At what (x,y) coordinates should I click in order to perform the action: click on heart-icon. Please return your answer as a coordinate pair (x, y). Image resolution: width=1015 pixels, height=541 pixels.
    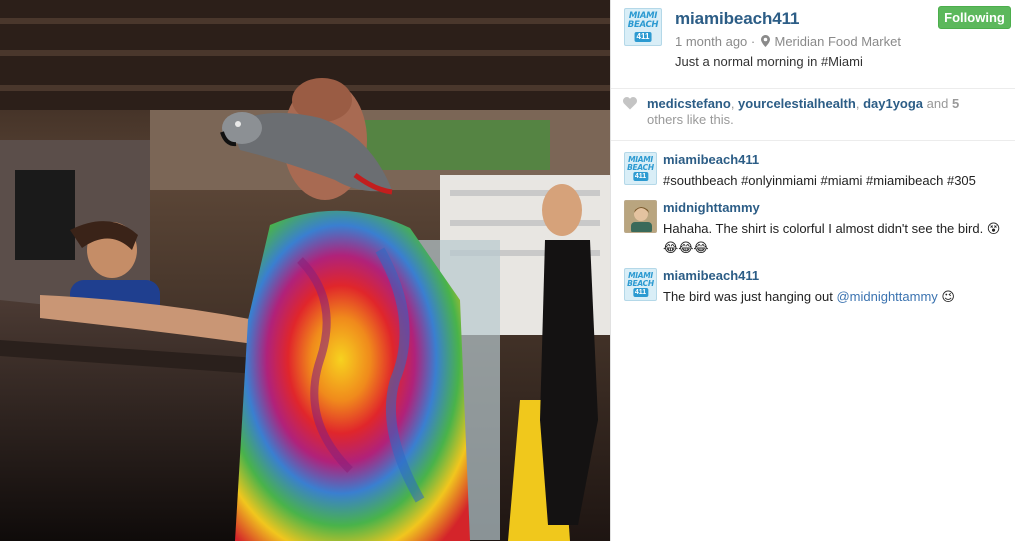
    Looking at the image, I should click on (630, 103).